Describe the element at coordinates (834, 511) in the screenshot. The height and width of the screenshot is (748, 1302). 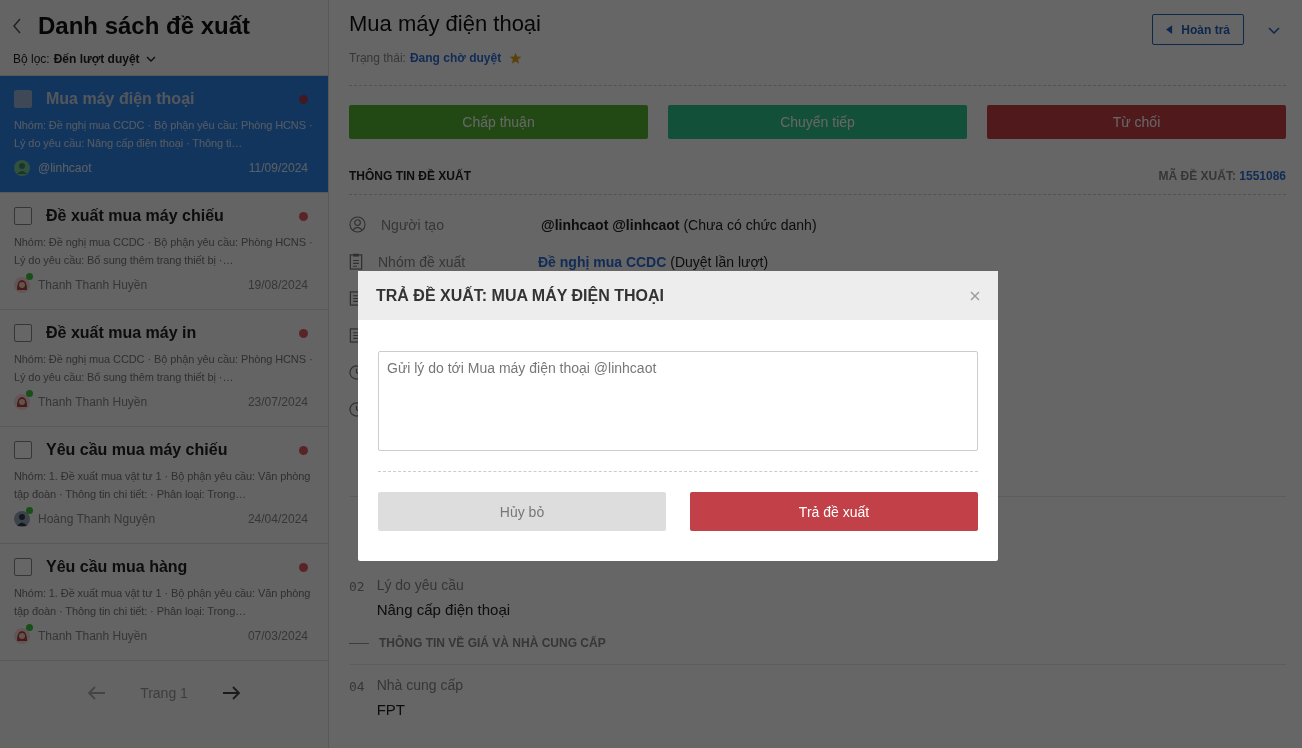
I see `submit-button: Trả đề xuất` at that location.